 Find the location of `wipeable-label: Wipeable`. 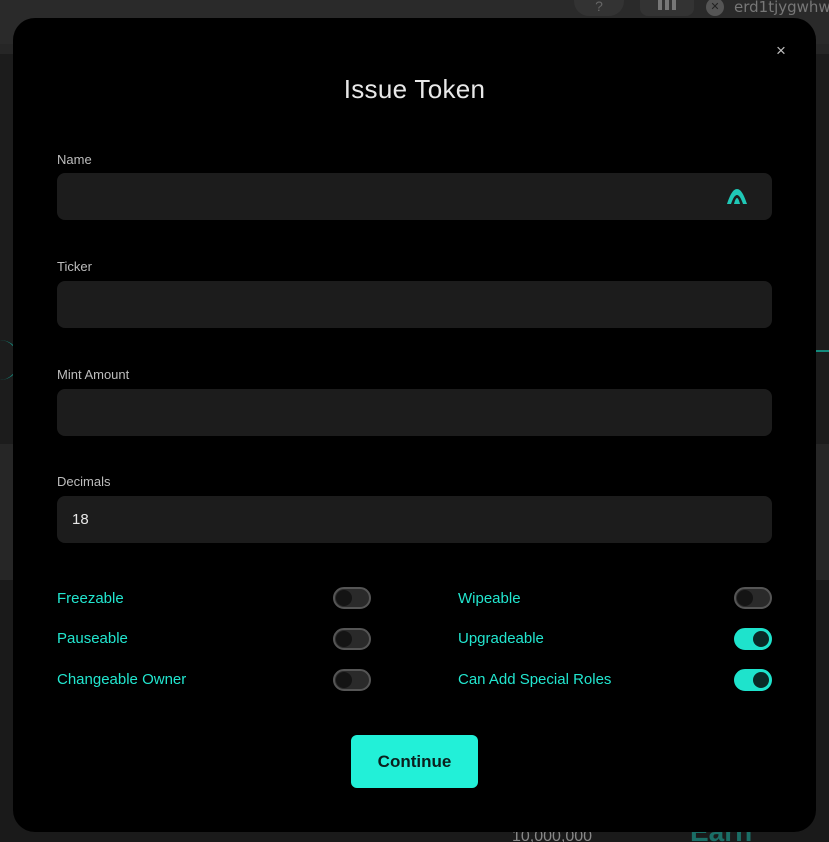

wipeable-label: Wipeable is located at coordinates (489, 598).